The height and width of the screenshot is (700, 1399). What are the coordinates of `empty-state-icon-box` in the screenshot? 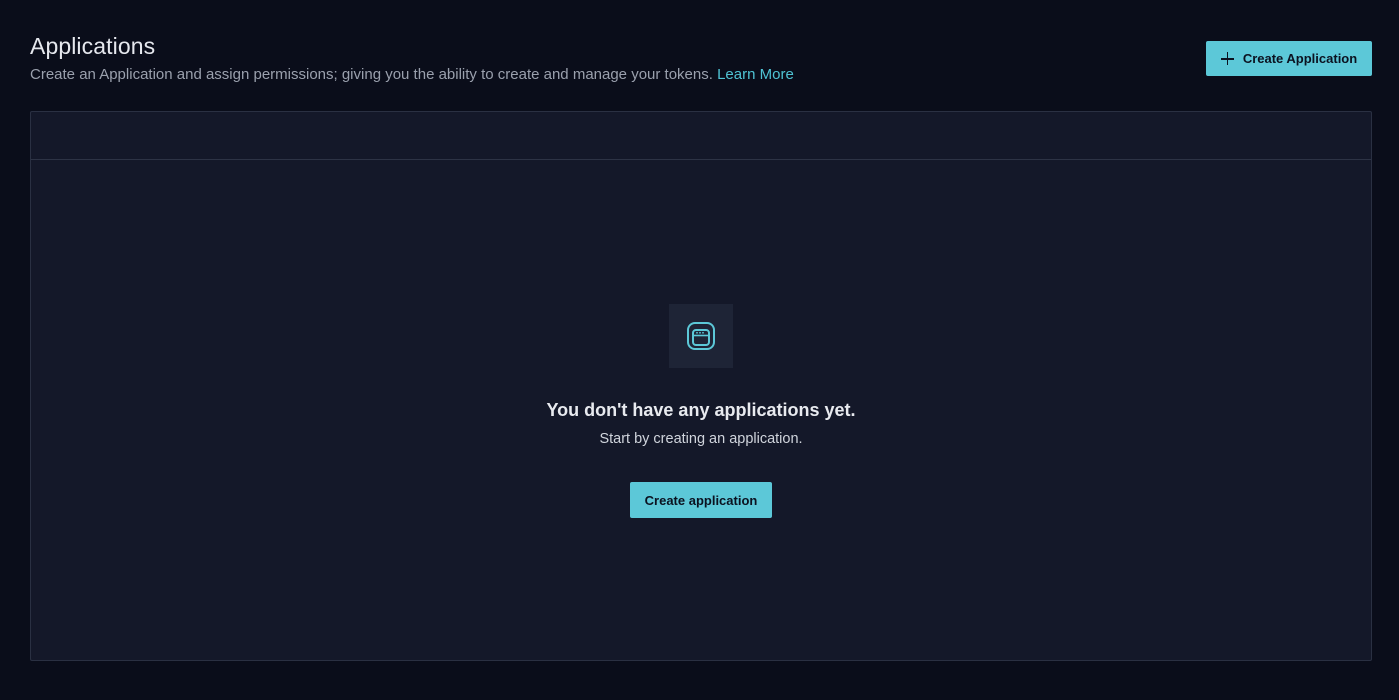 It's located at (701, 336).